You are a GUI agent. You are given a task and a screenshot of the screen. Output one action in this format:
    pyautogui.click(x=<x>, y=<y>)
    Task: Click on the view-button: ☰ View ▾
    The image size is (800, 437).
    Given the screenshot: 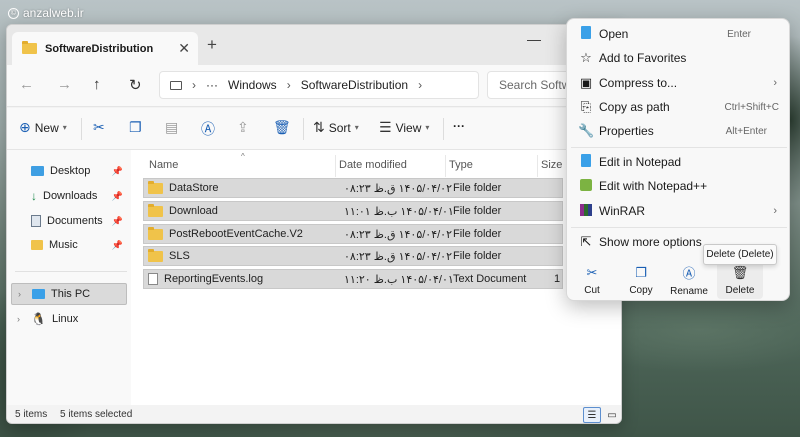 What is the action you would take?
    pyautogui.click(x=404, y=127)
    